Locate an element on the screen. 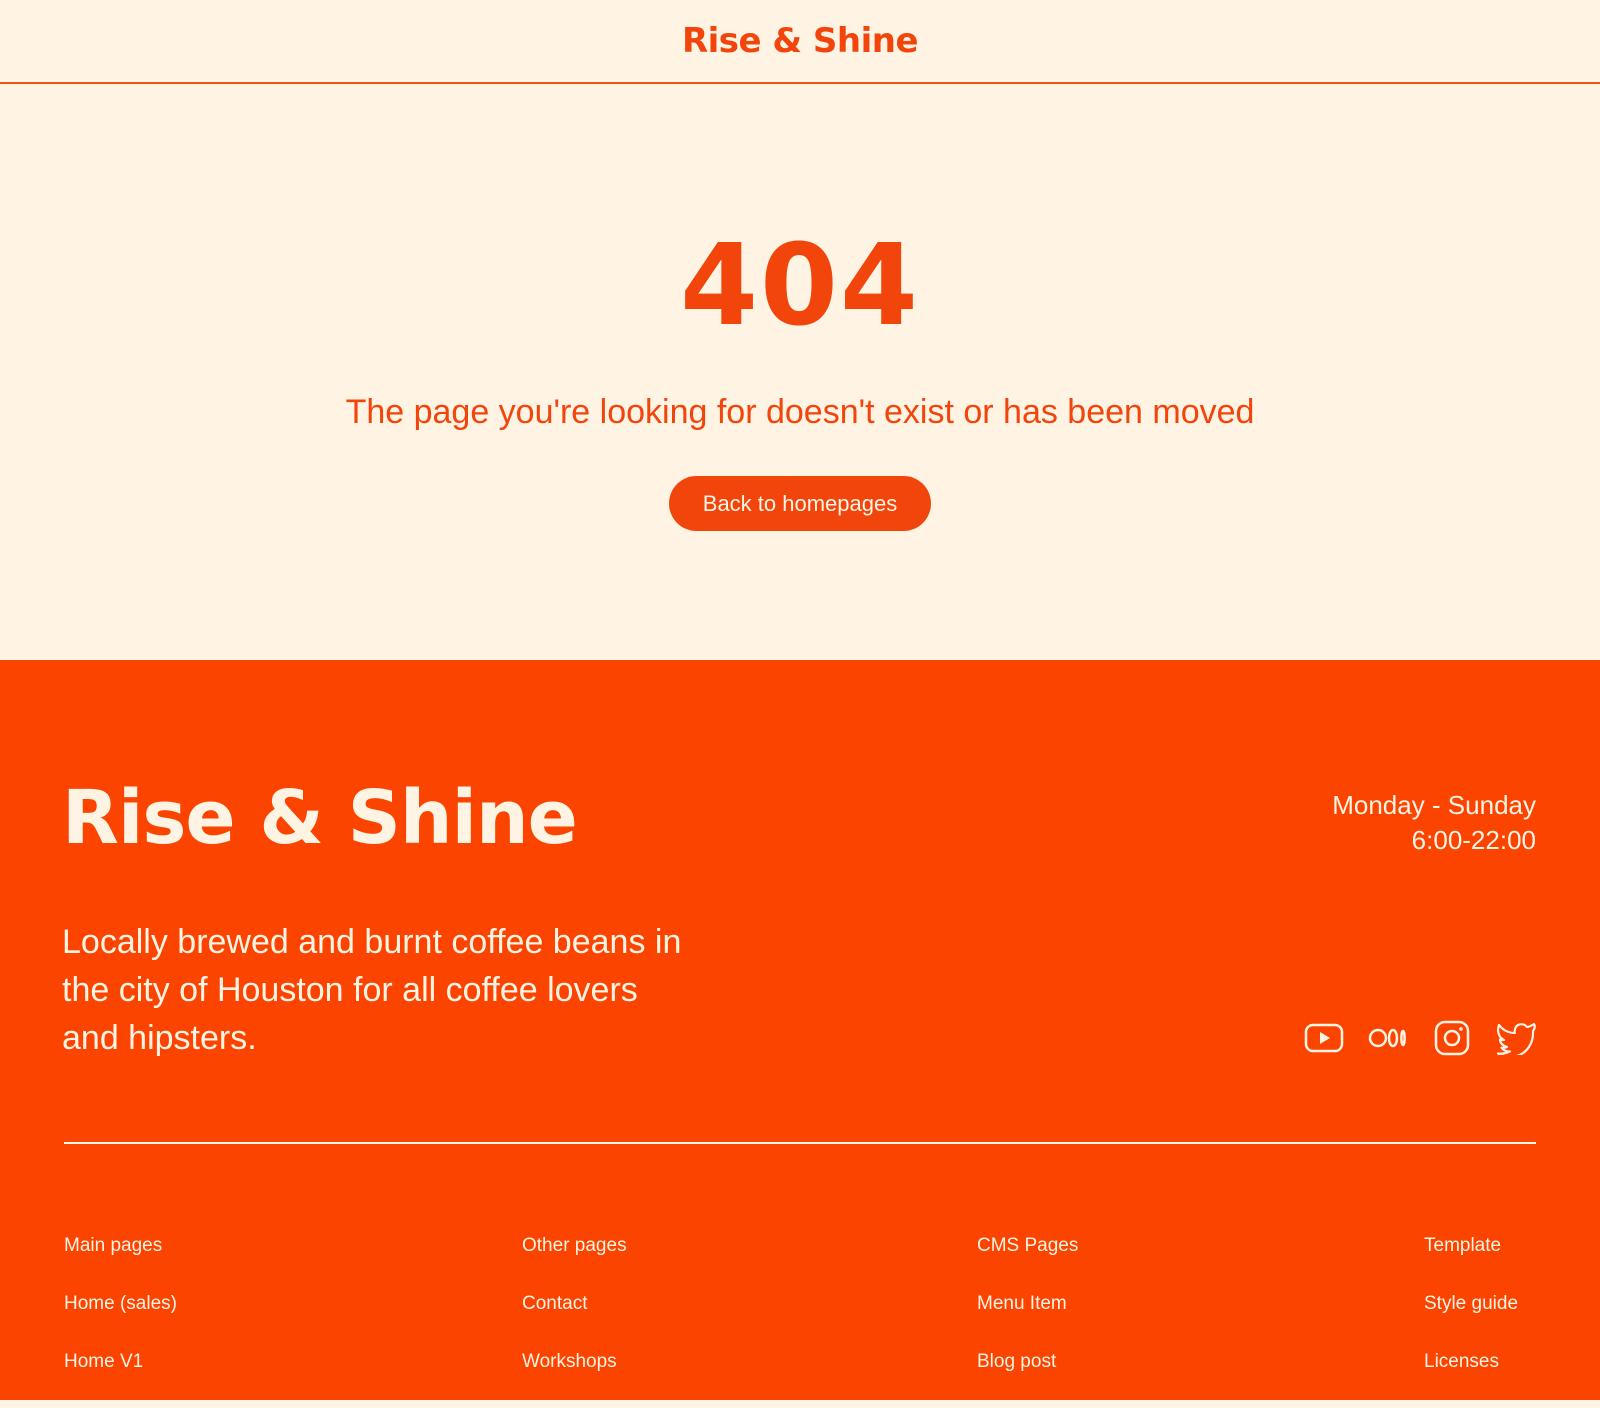 The height and width of the screenshot is (1408, 1600). footer-link-home-v1: Home V1 is located at coordinates (120, 1362).